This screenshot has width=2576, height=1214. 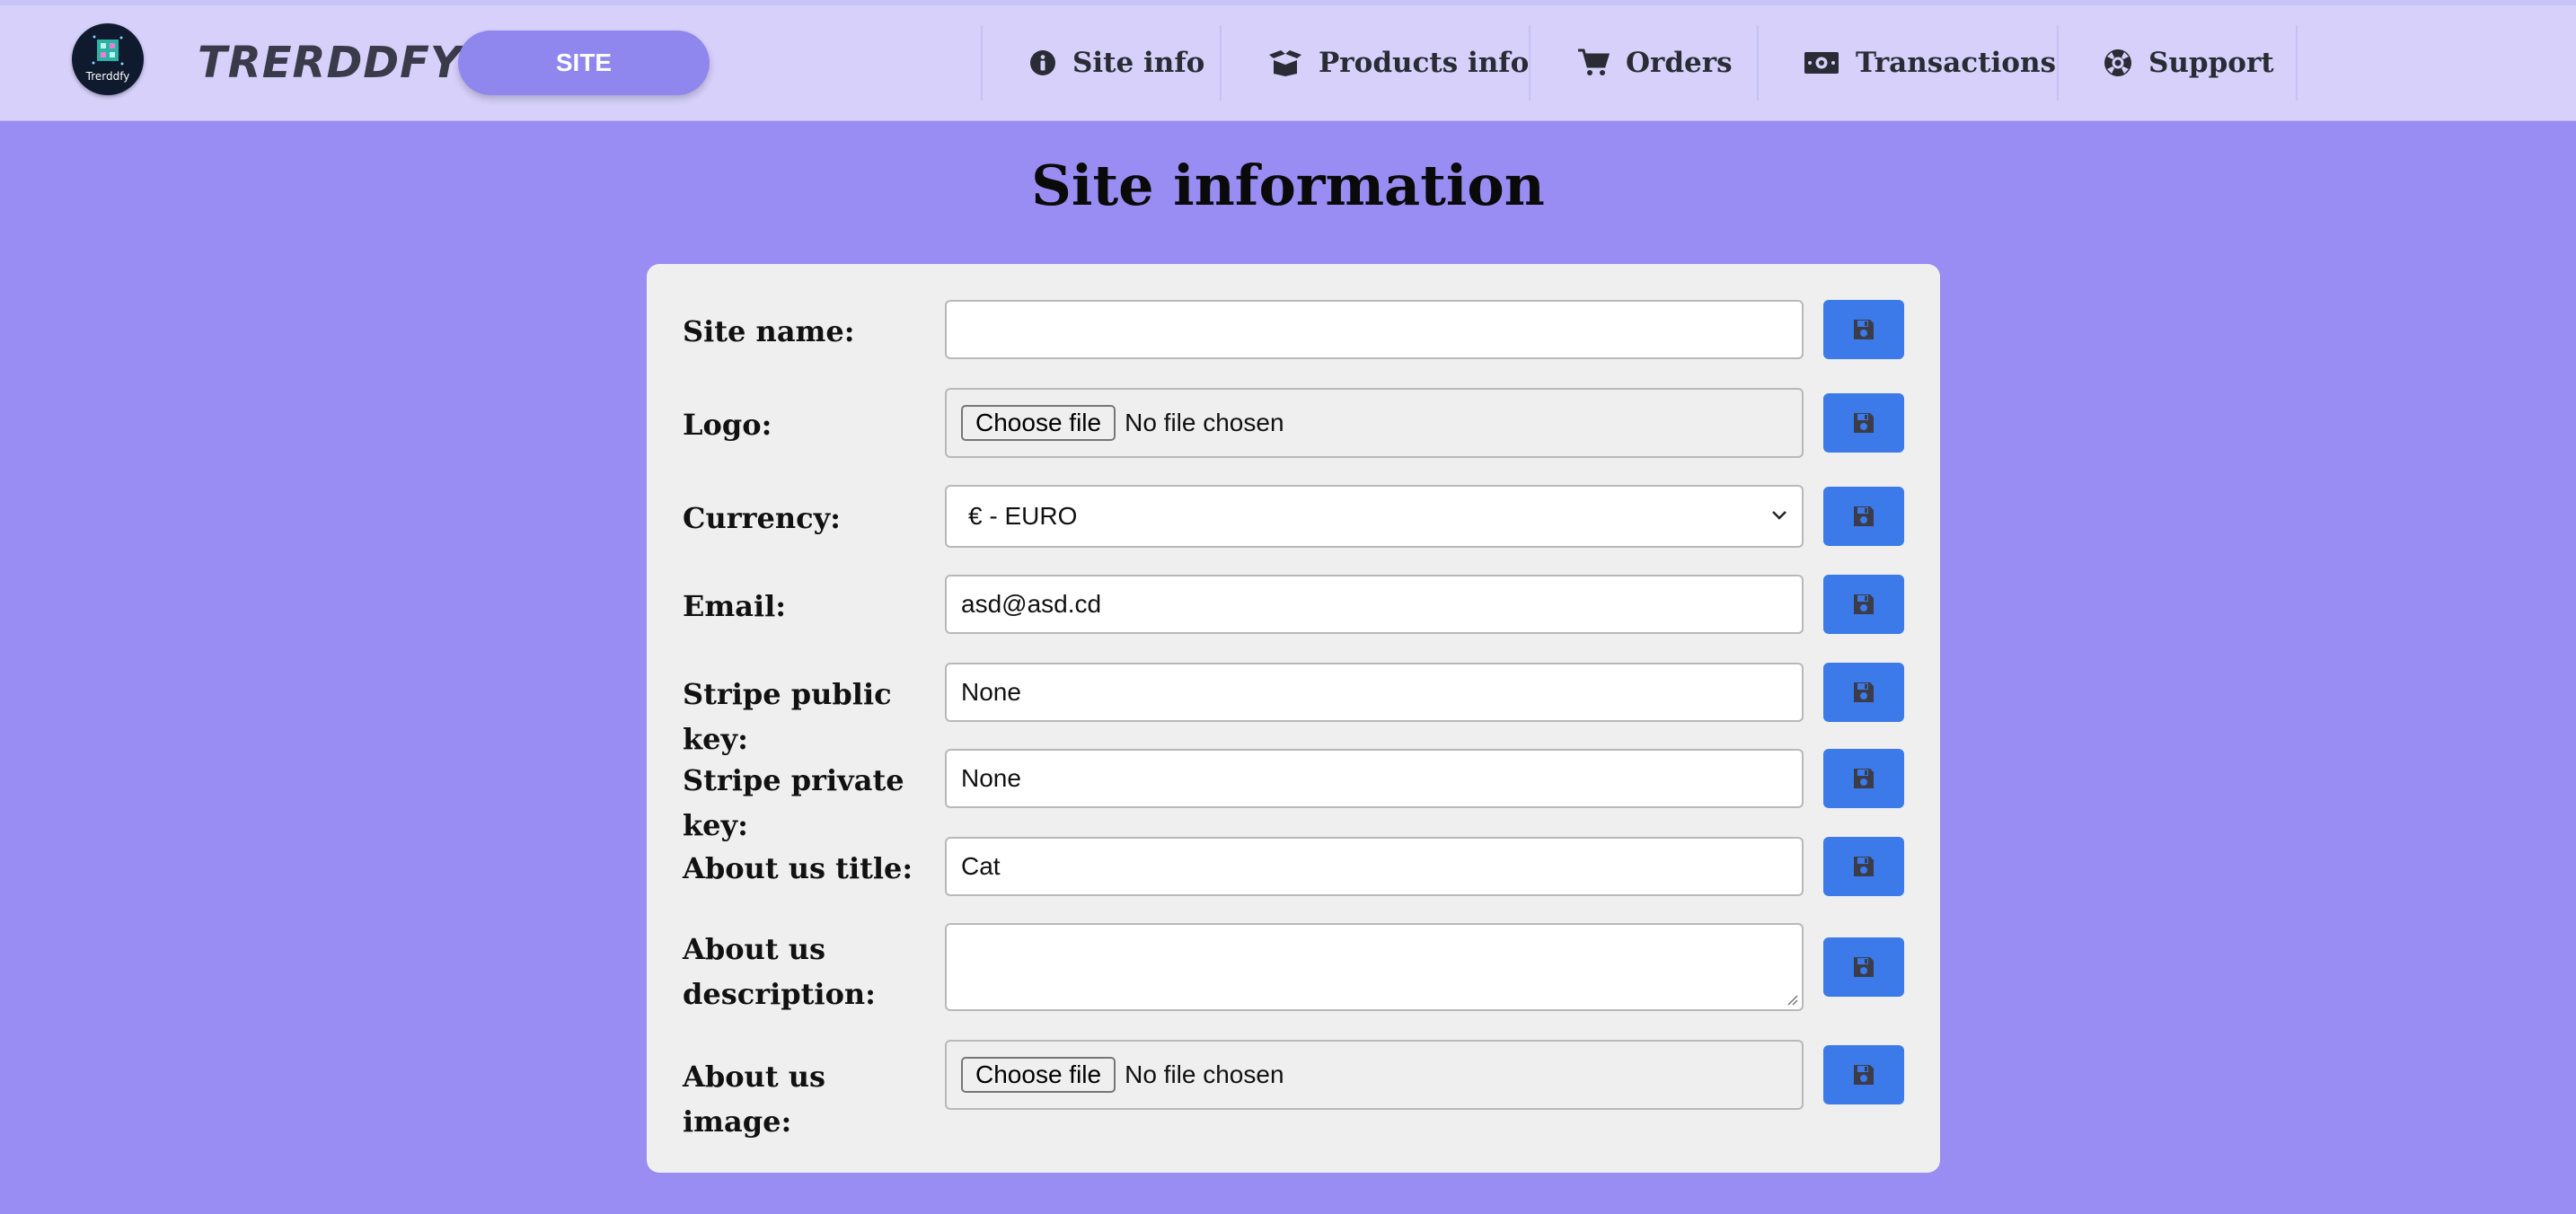 I want to click on logo-file-status: No file chosen, so click(x=1204, y=422).